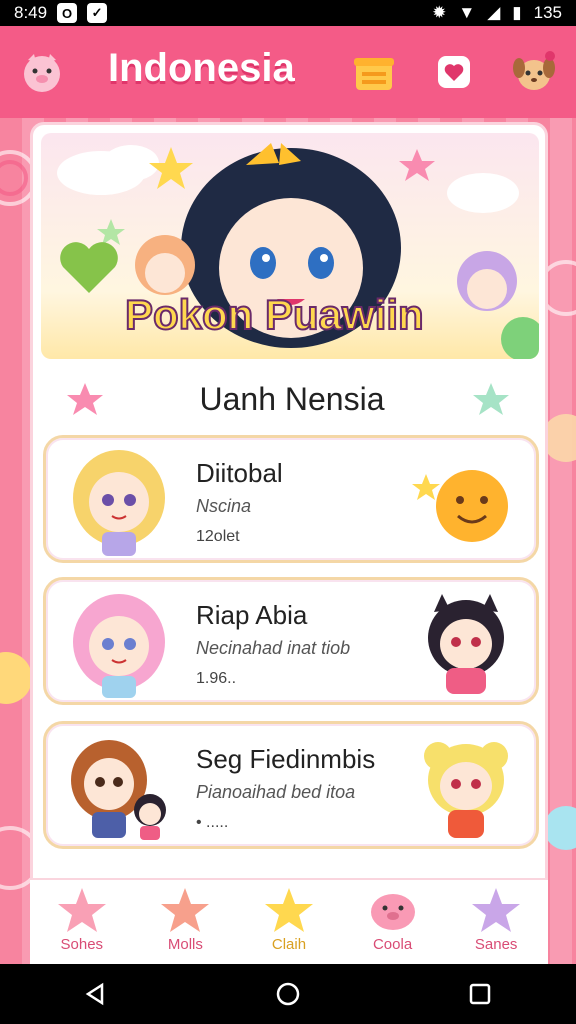  Describe the element at coordinates (286, 759) in the screenshot. I see `item-title: Seg Fiedinmbis` at that location.